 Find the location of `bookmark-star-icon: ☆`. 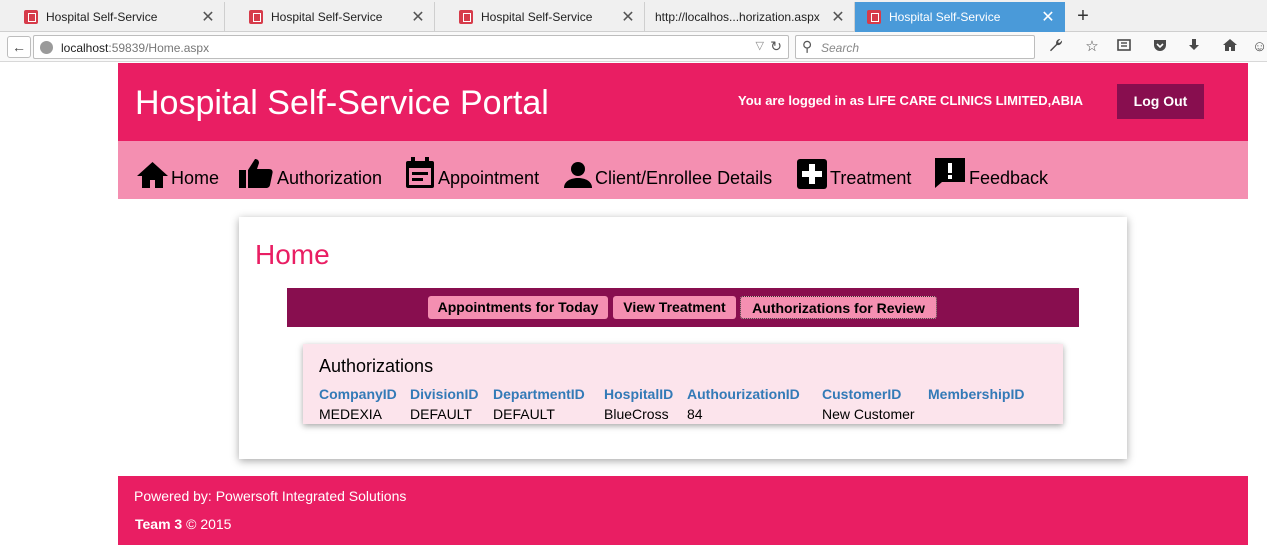

bookmark-star-icon: ☆ is located at coordinates (1092, 47).